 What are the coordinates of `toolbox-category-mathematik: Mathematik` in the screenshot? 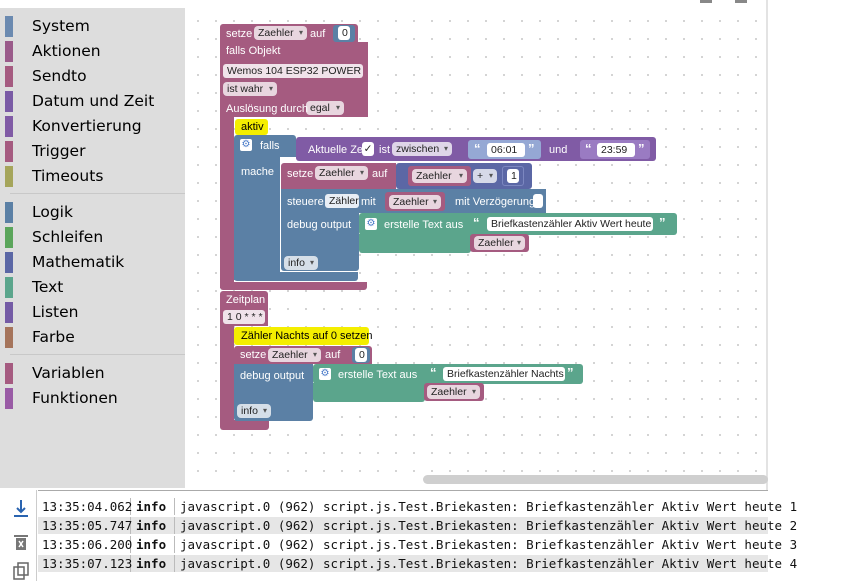 It's located at (92, 262).